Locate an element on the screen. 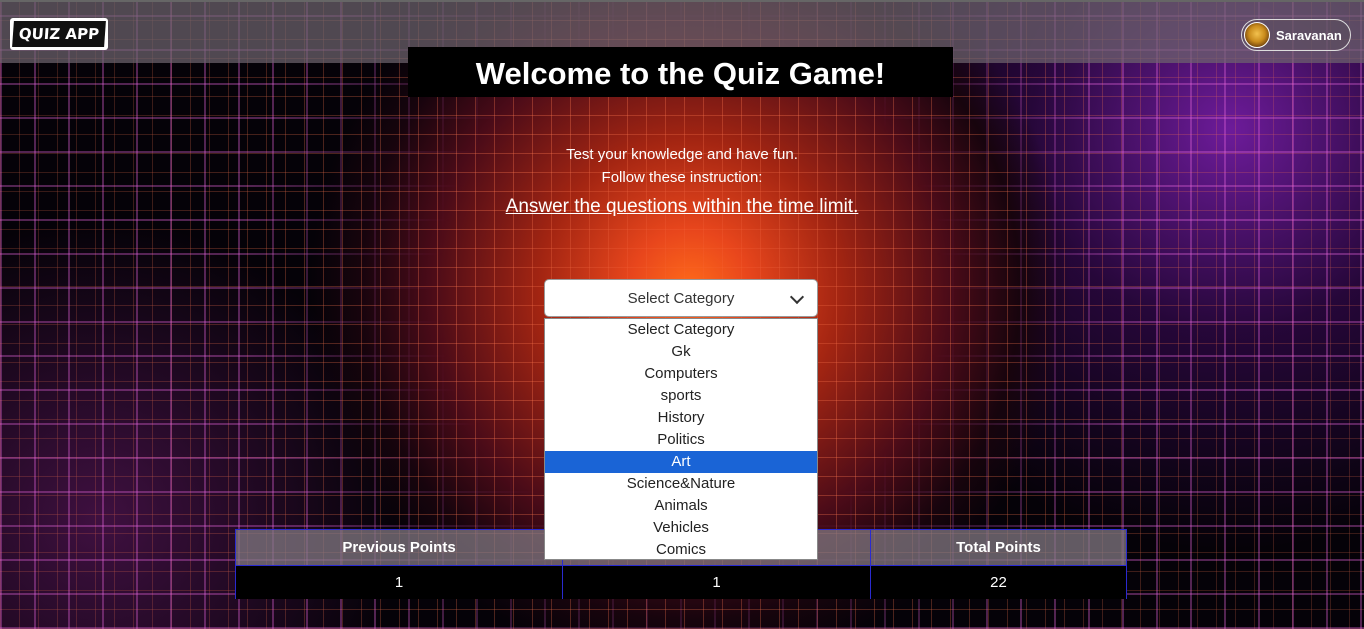 The height and width of the screenshot is (629, 1364). category-option: Art is located at coordinates (681, 462).